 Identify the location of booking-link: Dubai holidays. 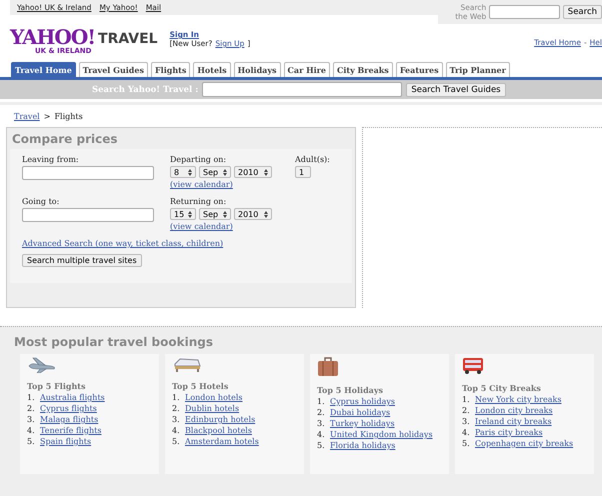
(360, 412).